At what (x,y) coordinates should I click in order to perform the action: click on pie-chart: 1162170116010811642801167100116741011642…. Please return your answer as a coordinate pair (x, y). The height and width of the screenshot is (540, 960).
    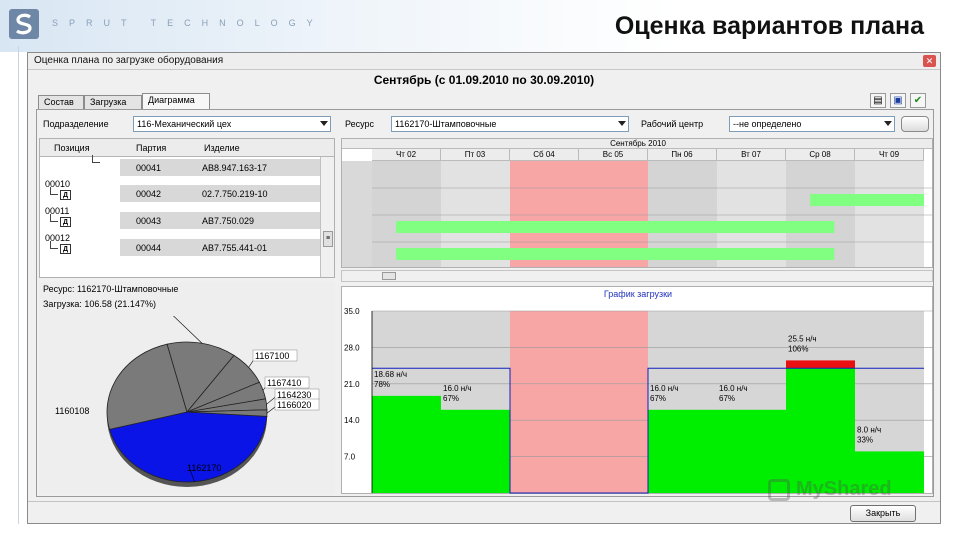
    Looking at the image, I should click on (187, 401).